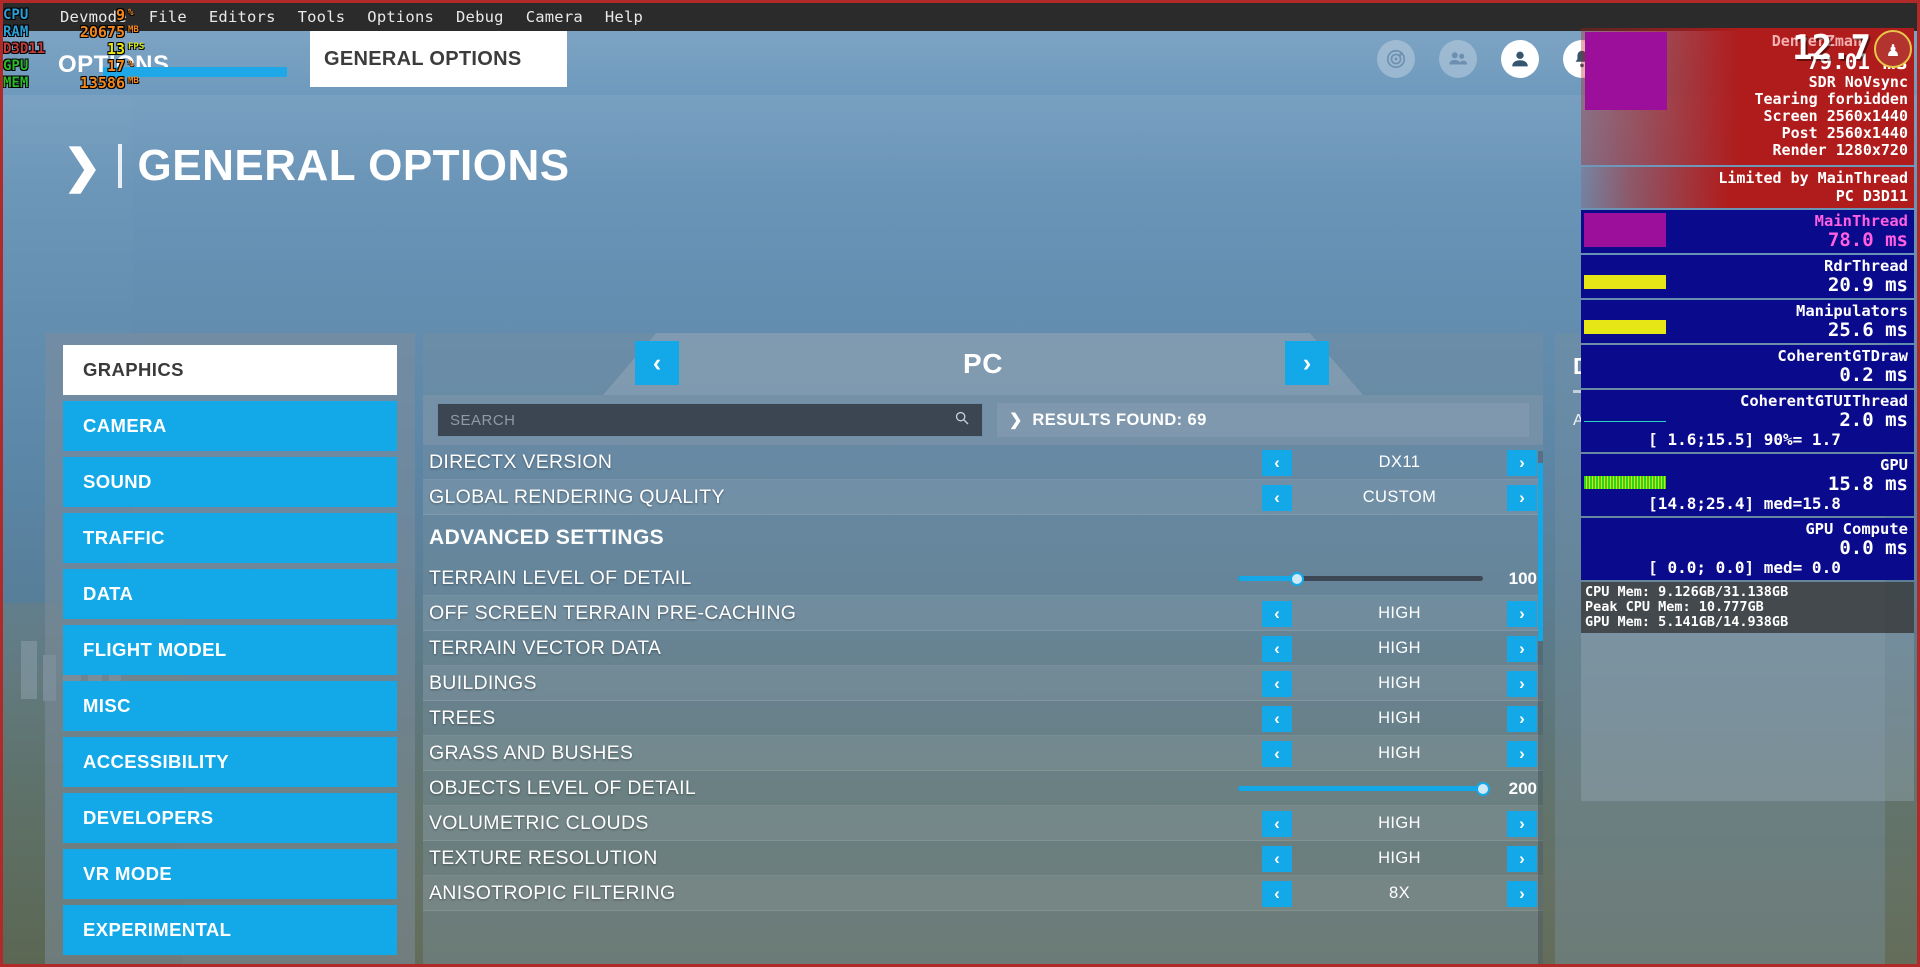 The image size is (1920, 967). What do you see at coordinates (136, 47) in the screenshot?
I see `devstat-unit: FPS` at bounding box center [136, 47].